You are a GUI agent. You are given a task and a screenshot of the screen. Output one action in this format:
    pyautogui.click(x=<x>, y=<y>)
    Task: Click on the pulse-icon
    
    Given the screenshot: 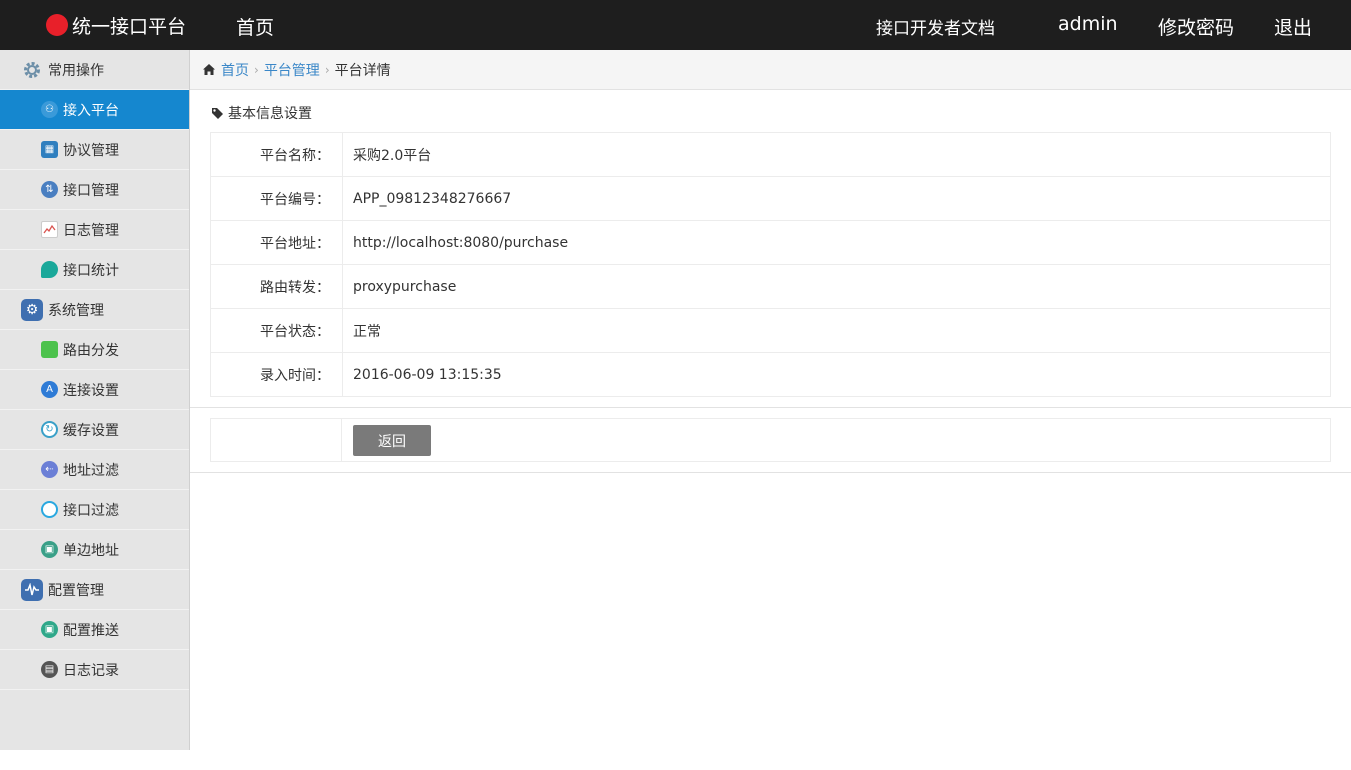 What is the action you would take?
    pyautogui.click(x=32, y=589)
    